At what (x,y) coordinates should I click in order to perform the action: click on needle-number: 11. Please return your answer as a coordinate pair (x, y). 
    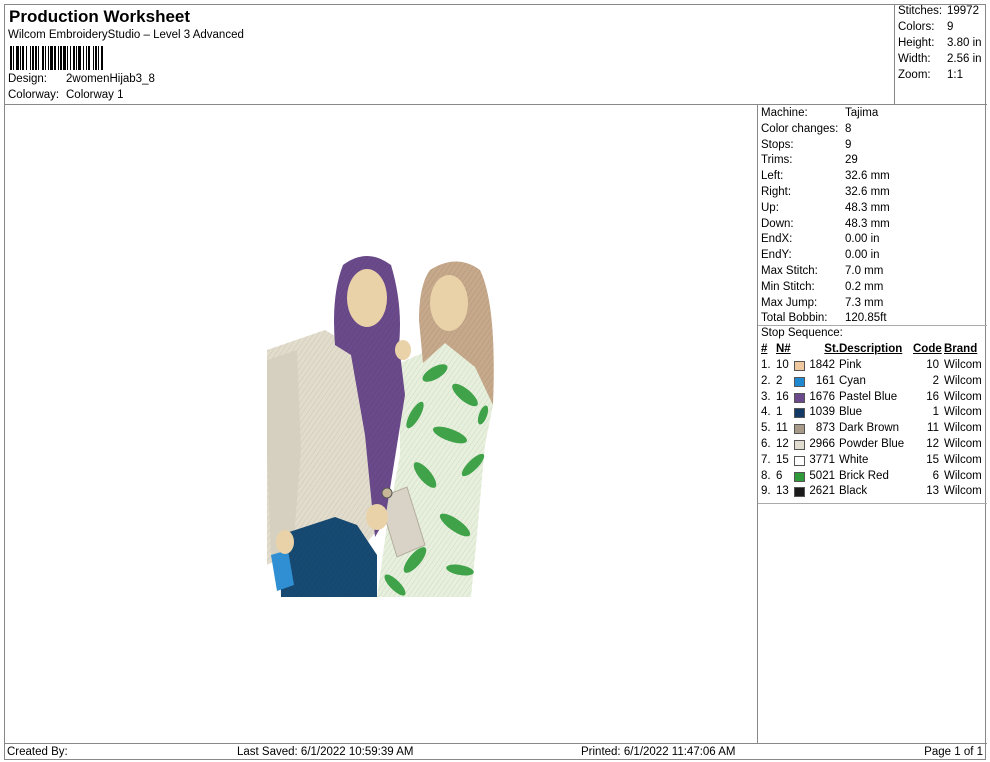
    Looking at the image, I should click on (782, 428).